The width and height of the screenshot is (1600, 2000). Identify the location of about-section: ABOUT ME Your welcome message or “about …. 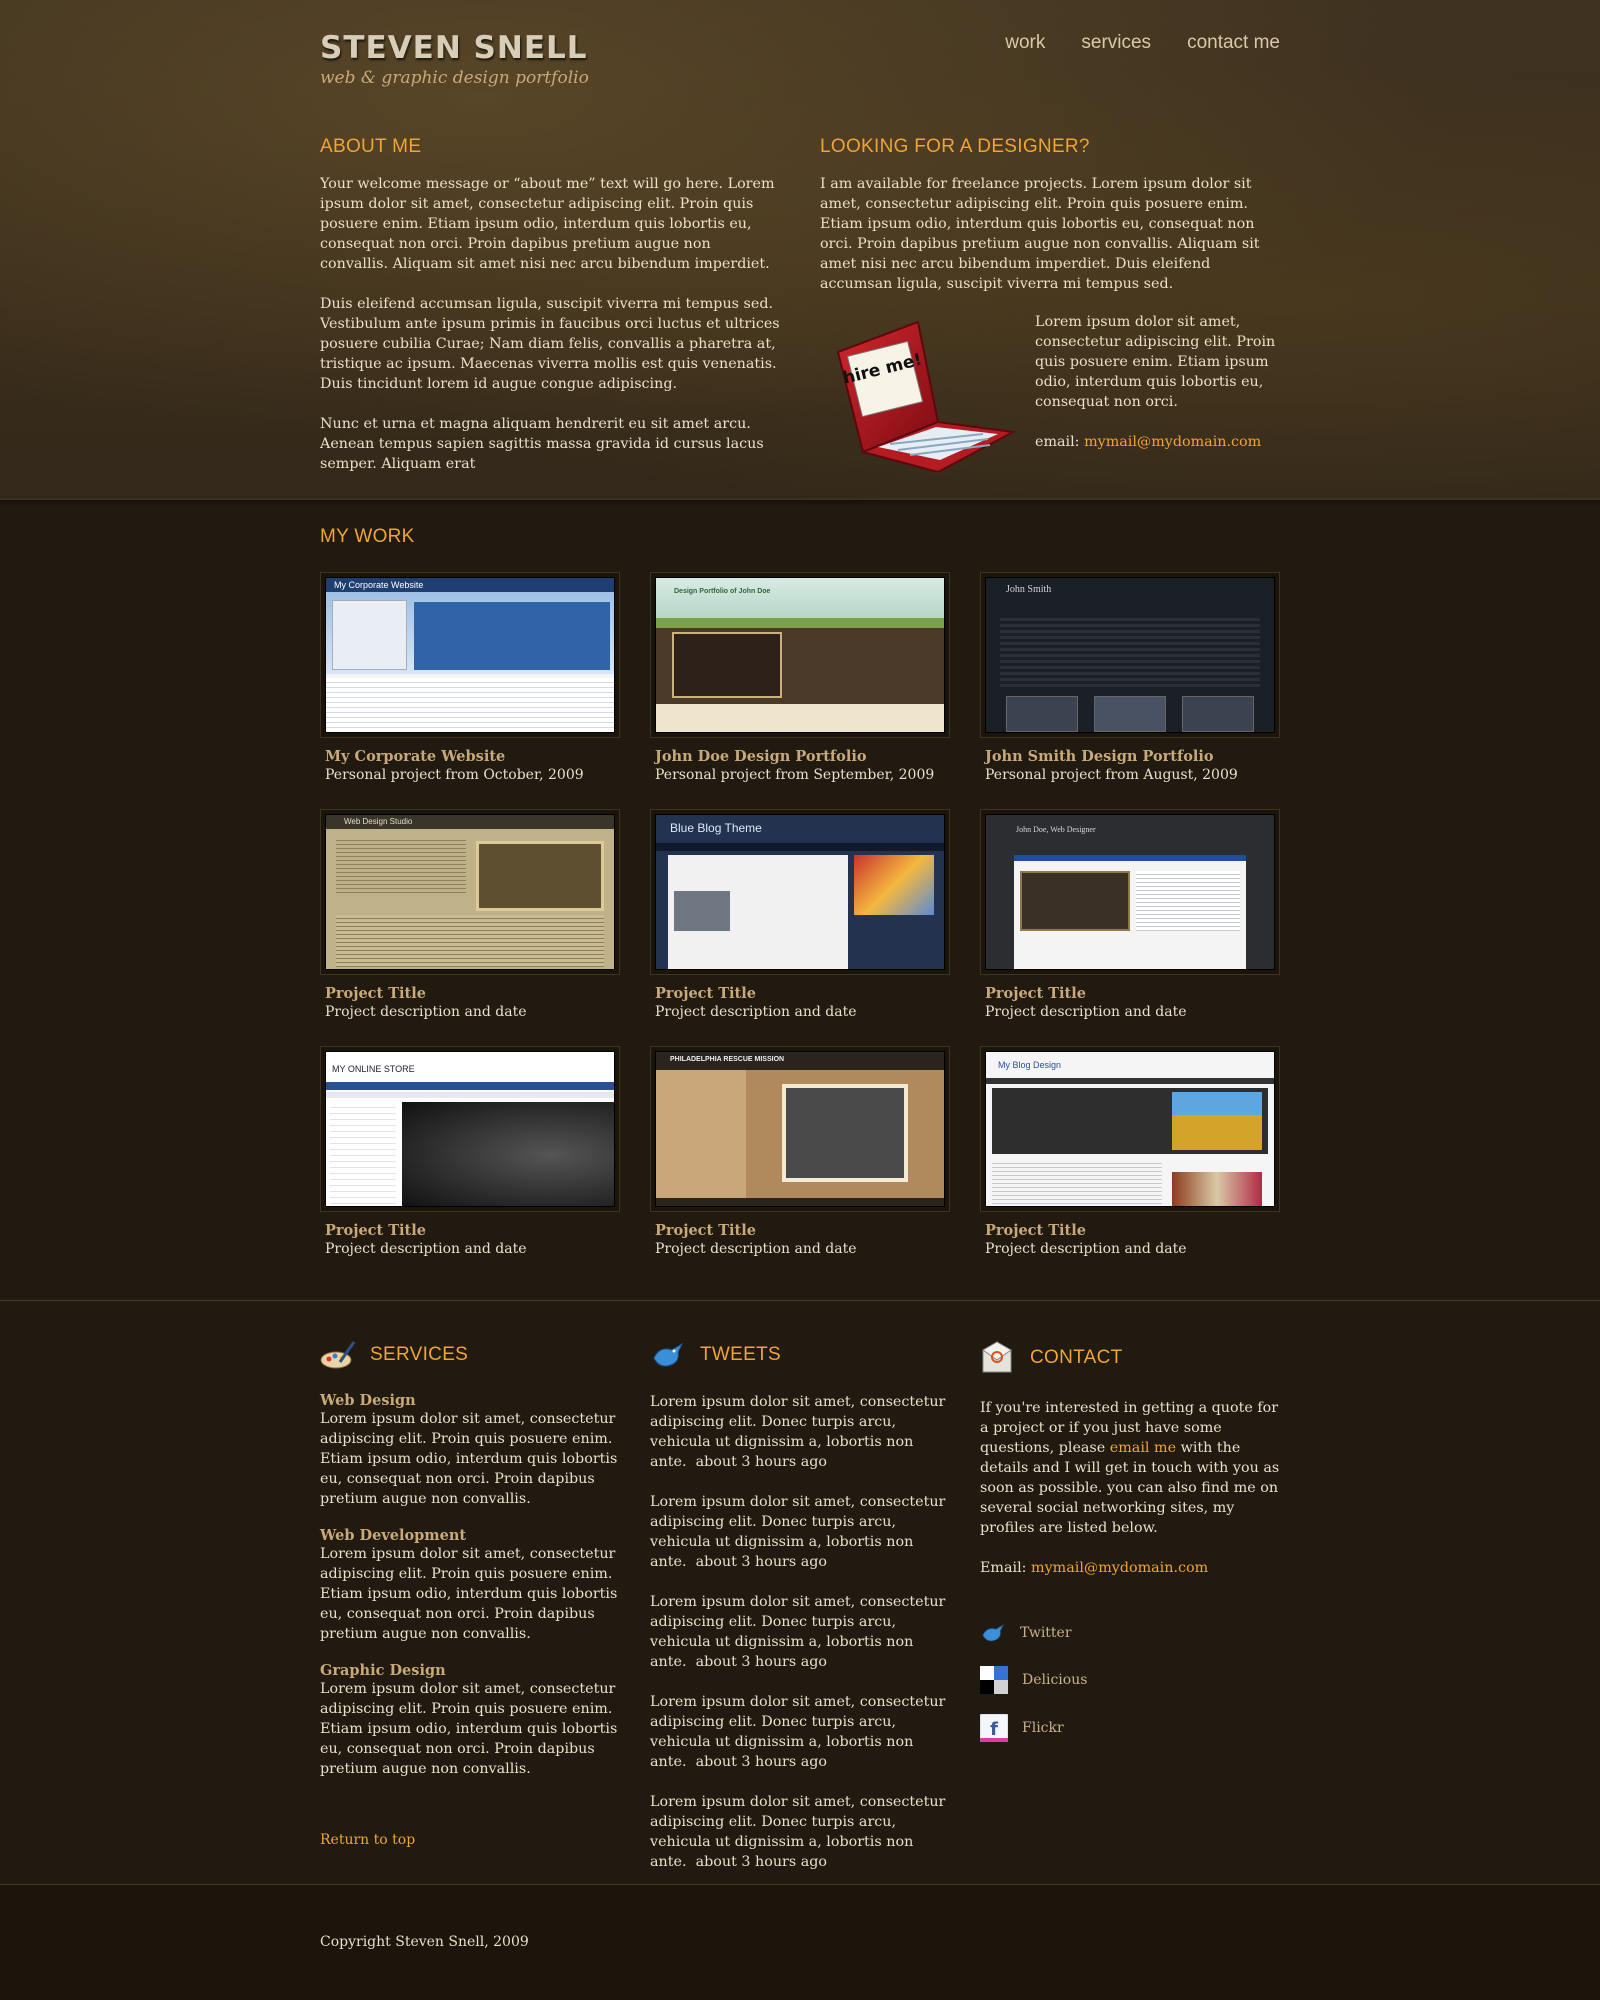
(551, 314).